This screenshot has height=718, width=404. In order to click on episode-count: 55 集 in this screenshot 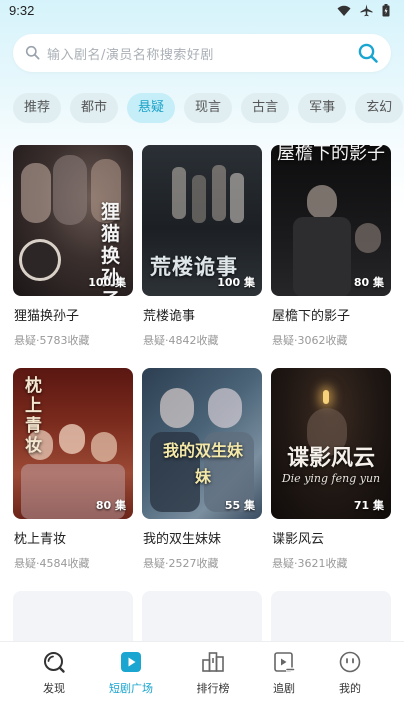, I will do `click(239, 505)`.